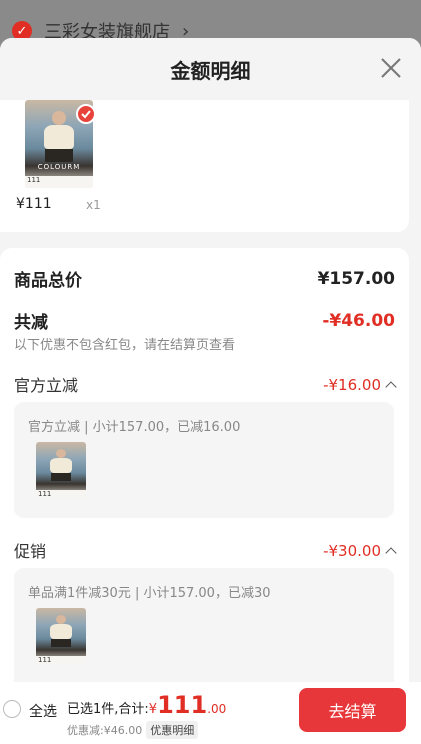 This screenshot has height=744, width=421. Describe the element at coordinates (352, 550) in the screenshot. I see `section-value: -¥30.00` at that location.